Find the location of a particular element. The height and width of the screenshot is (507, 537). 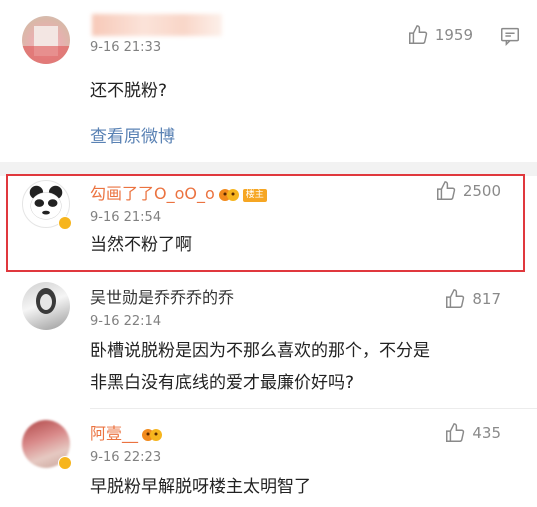

like-button: 1959 is located at coordinates (440, 35).